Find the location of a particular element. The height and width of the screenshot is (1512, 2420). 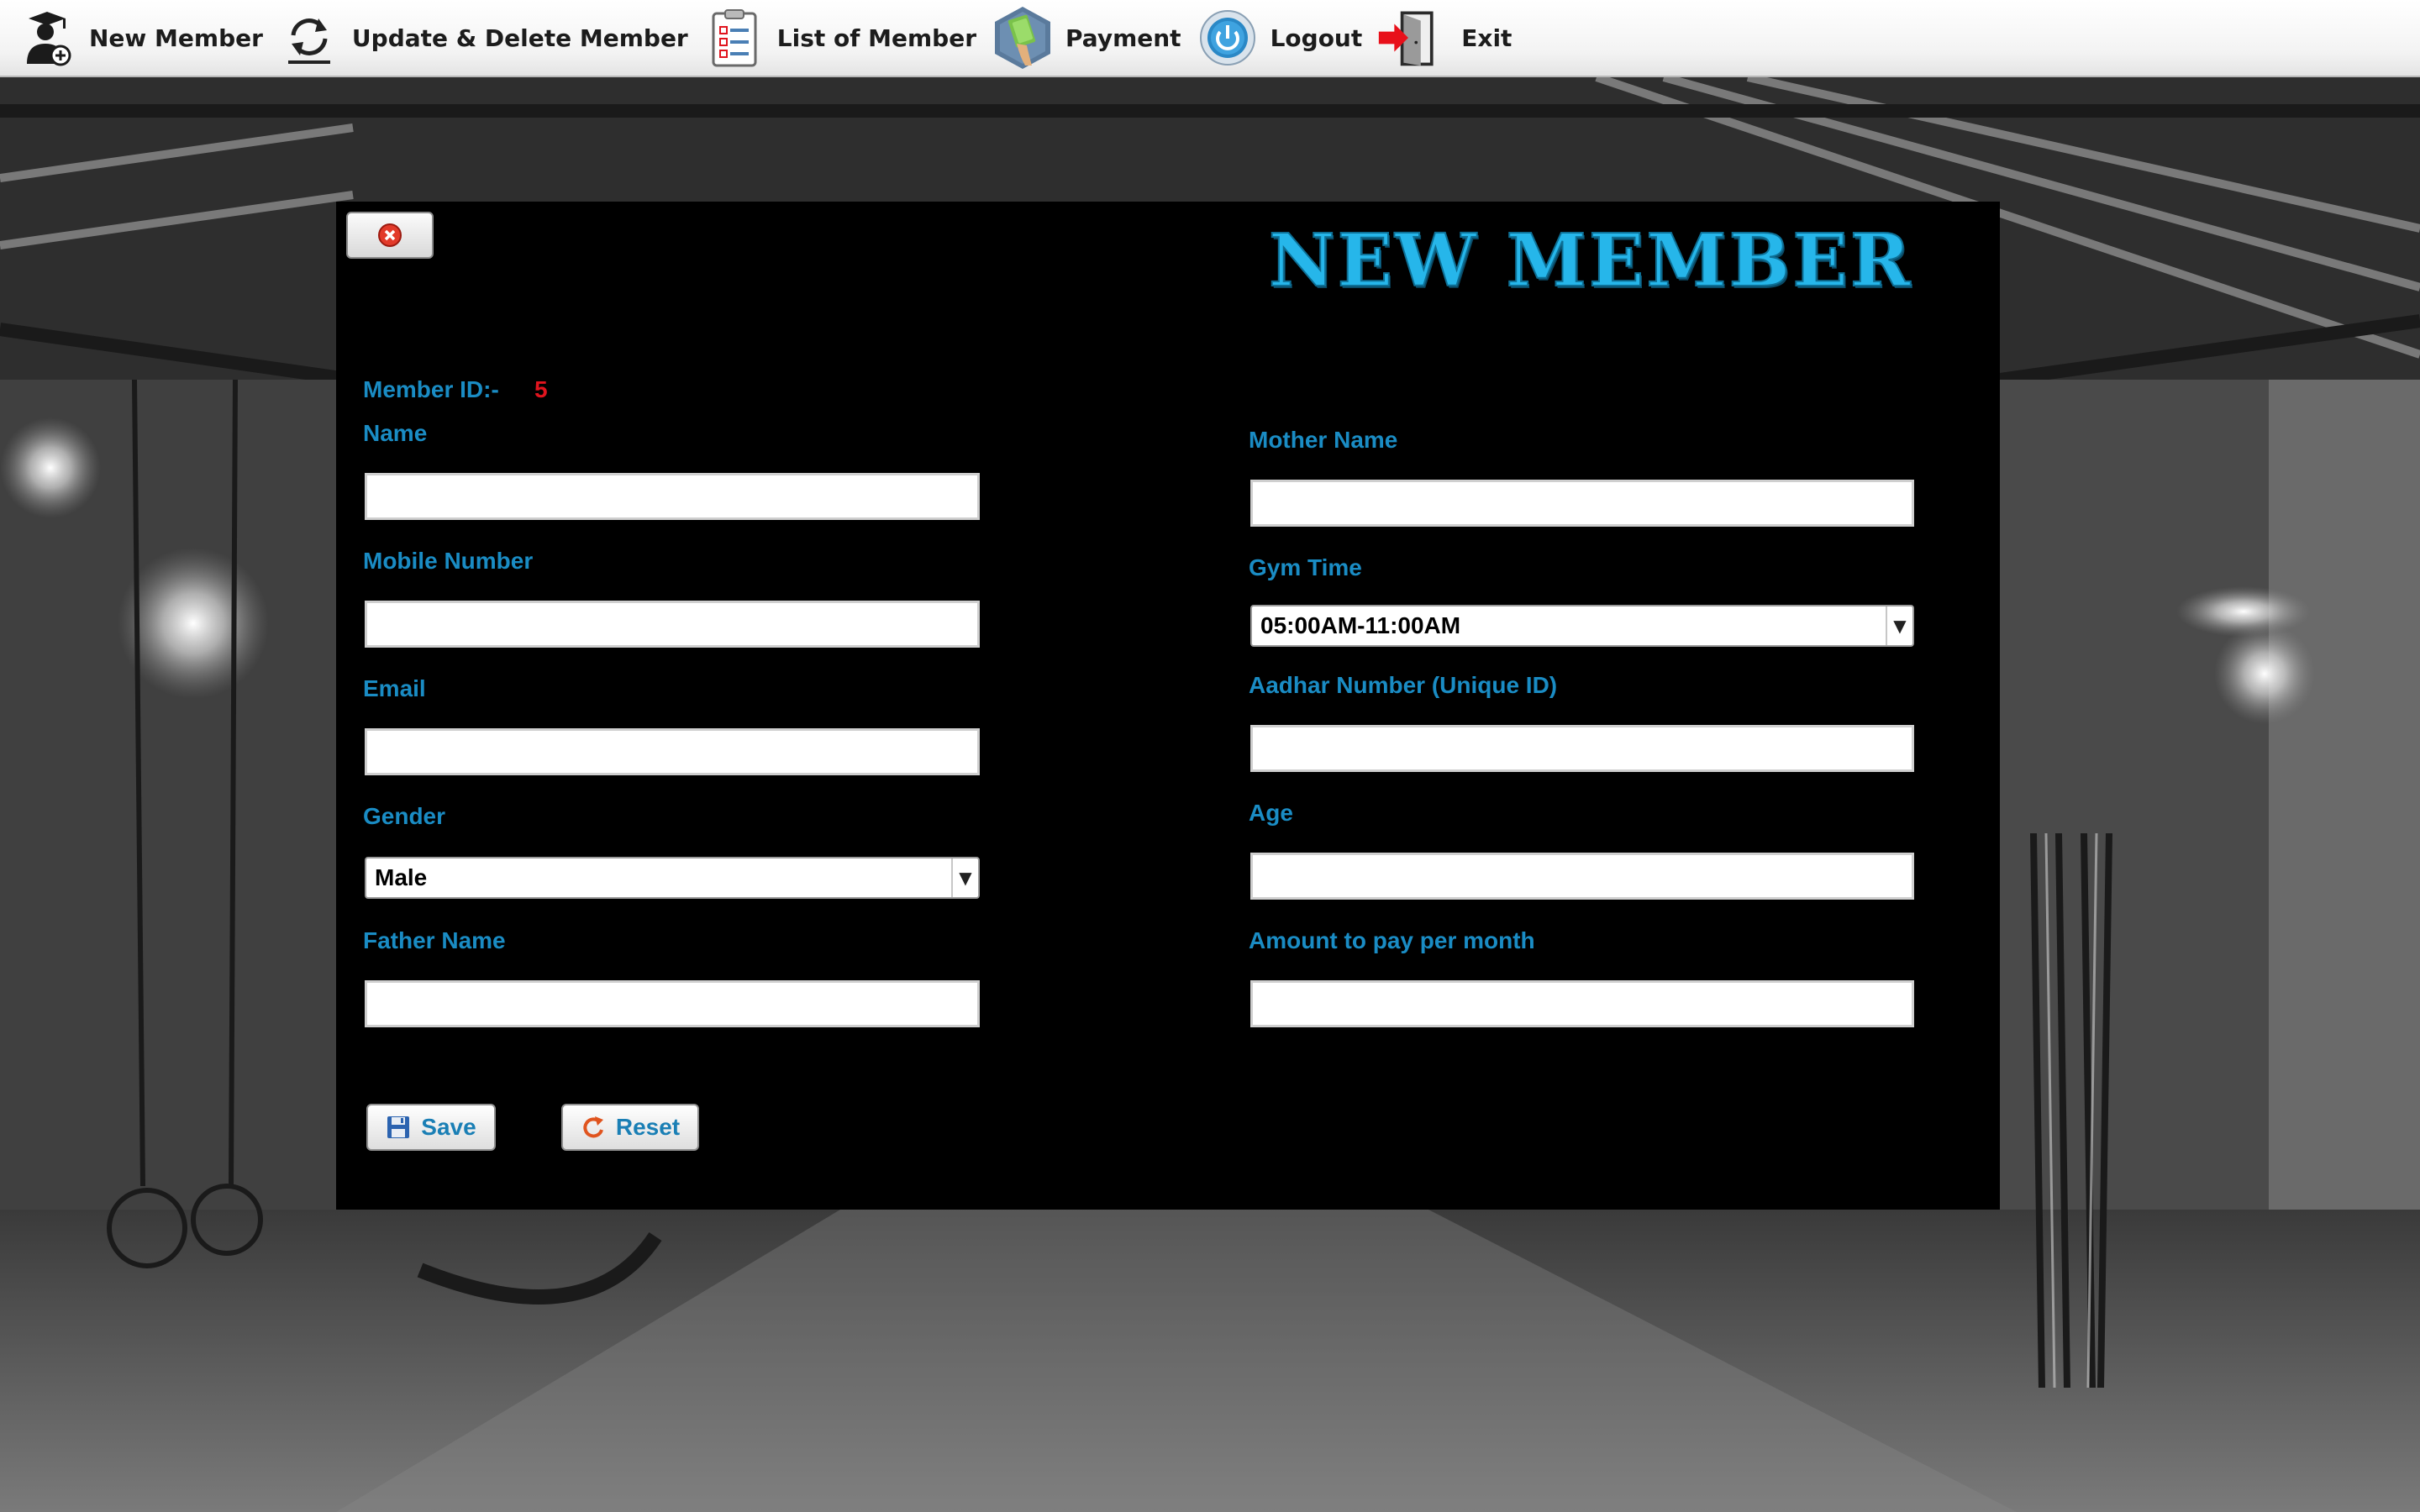

mother-name-label: Mother Name is located at coordinates (1323, 440).